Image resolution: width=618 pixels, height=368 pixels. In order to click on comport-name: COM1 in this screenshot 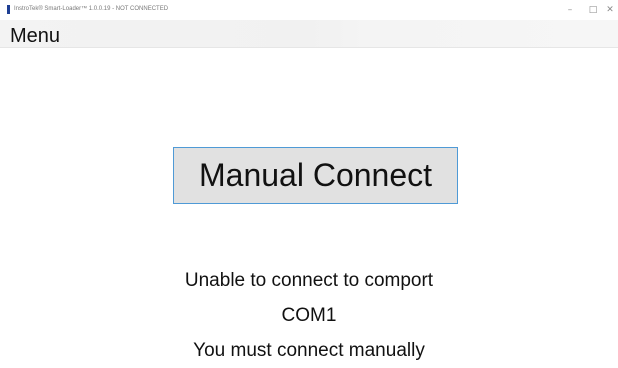, I will do `click(309, 315)`.